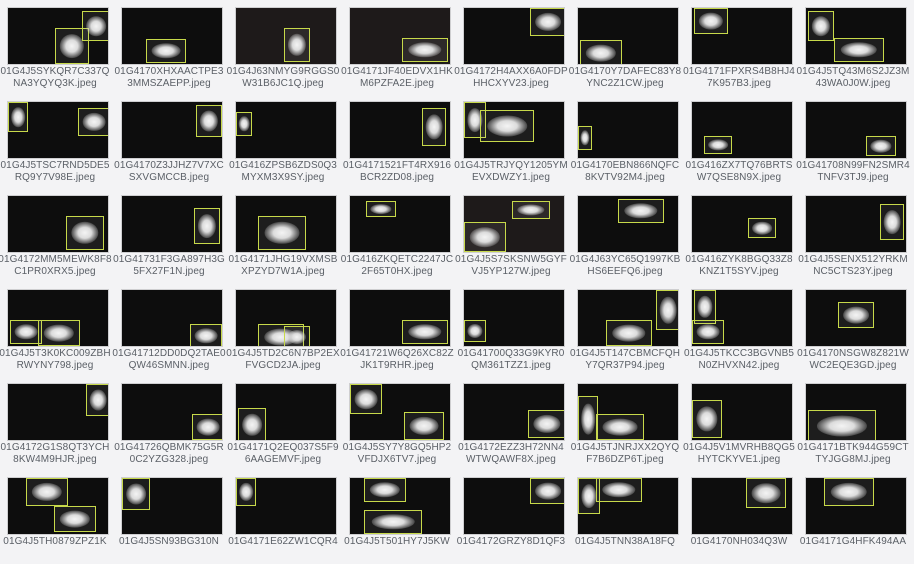  I want to click on image-tile: 01G4J5TQ43M6S2JZ3M43WA0J0W.jpeg, so click(853, 47).